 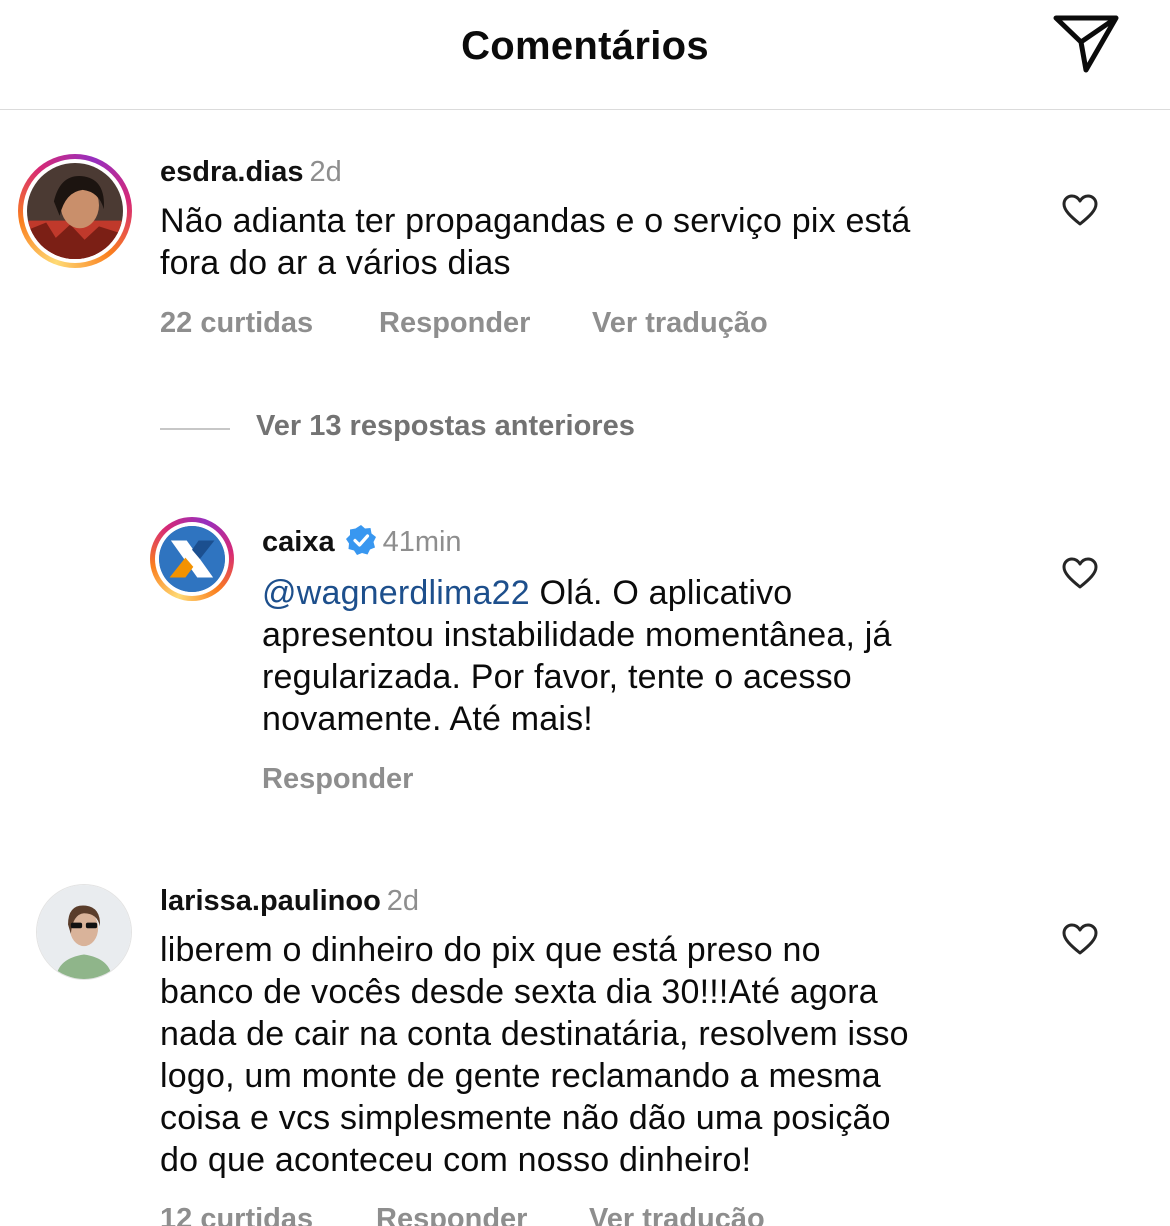 What do you see at coordinates (396, 593) in the screenshot?
I see `mention-link: @wagnerdlima22` at bounding box center [396, 593].